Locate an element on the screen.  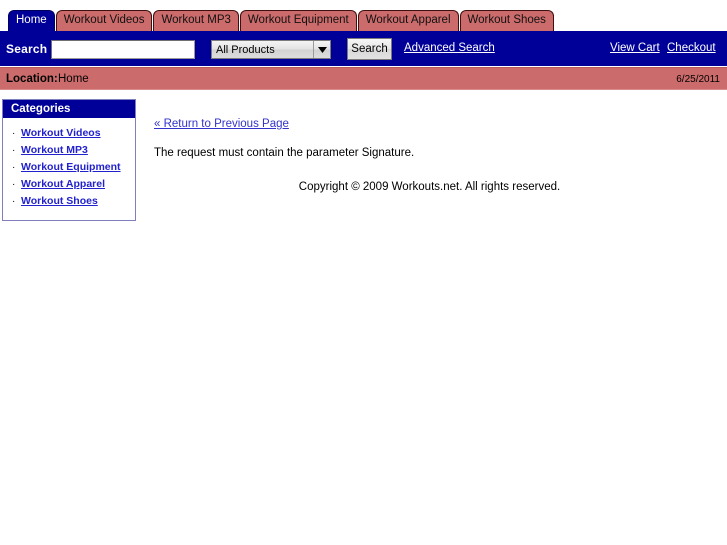
tab-home: Home is located at coordinates (31, 20).